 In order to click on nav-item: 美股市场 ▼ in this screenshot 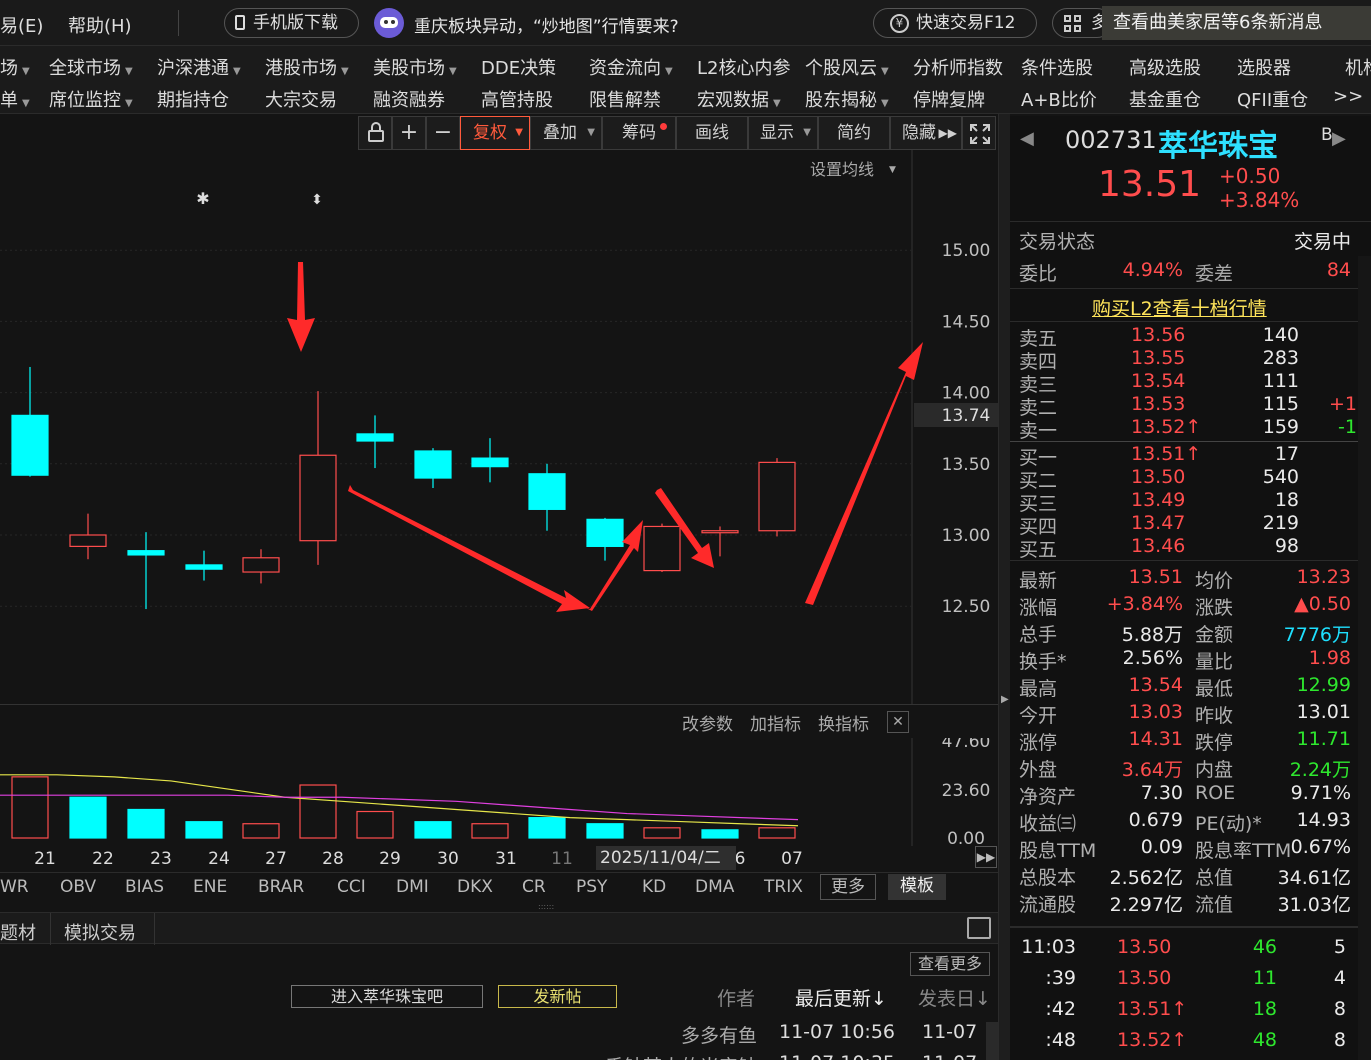, I will do `click(415, 67)`.